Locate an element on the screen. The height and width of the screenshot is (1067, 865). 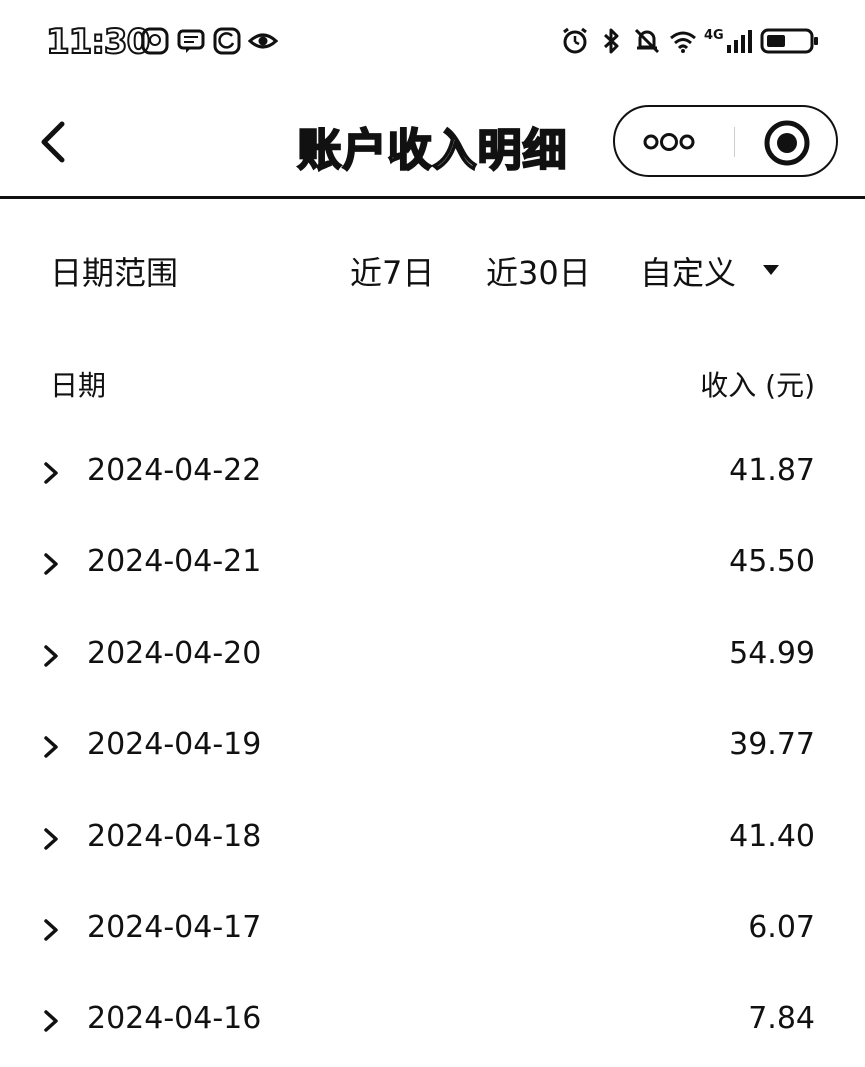
table-row: 2024-04-19 39.77 is located at coordinates (432, 746).